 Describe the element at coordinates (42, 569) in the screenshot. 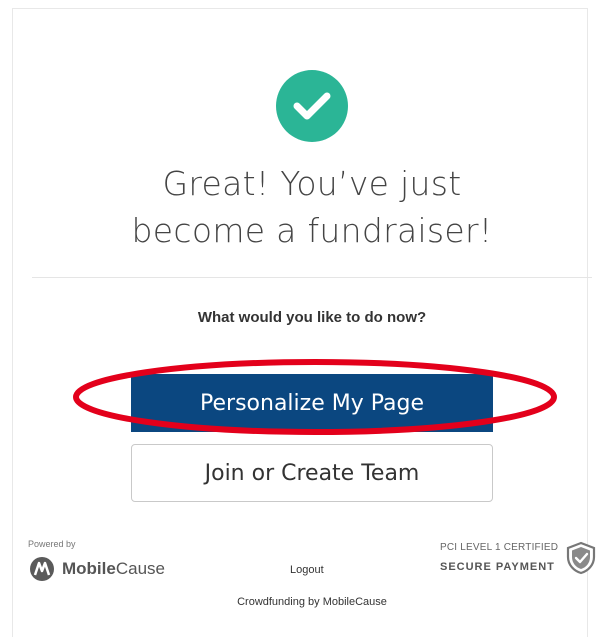

I see `mobilecause-logo-icon` at that location.